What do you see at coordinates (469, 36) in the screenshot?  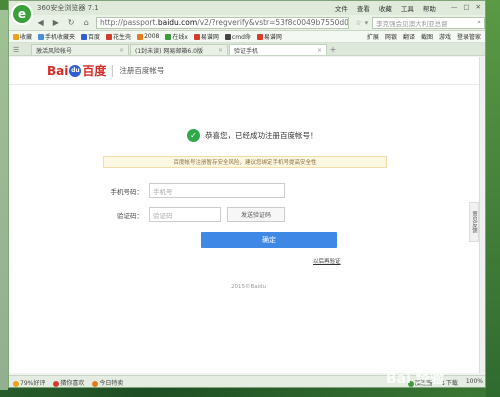 I see `login-manager-button: 登录管家` at bounding box center [469, 36].